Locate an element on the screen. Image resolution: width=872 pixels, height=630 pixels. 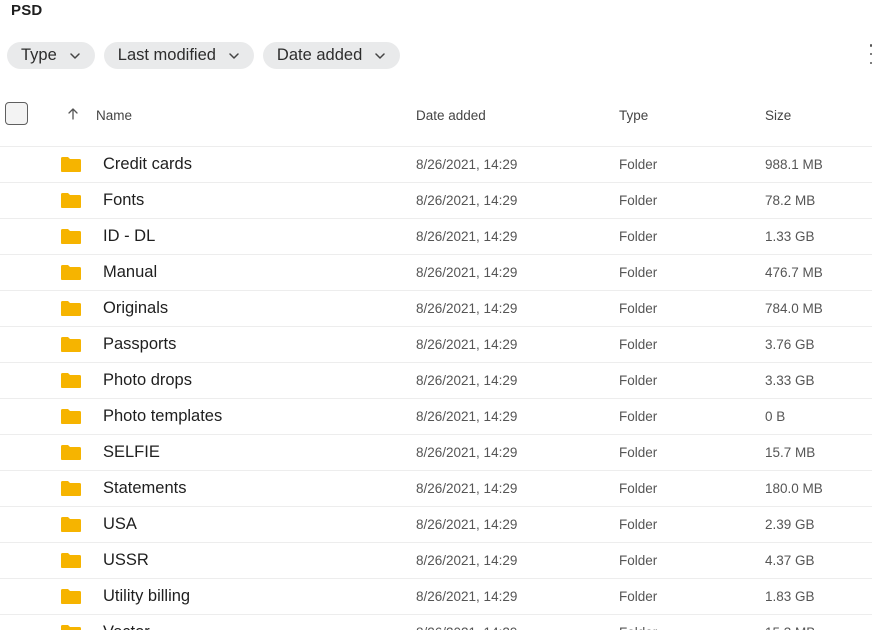
size-cell: 15.7 MB is located at coordinates (790, 452).